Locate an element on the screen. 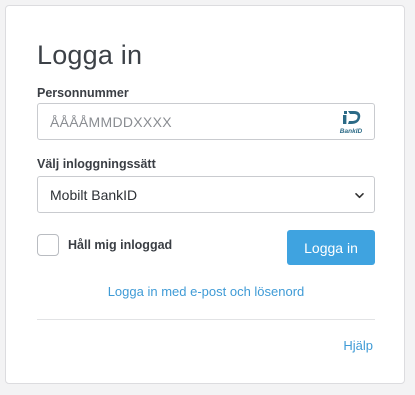  personal-number-field-container: BankID is located at coordinates (206, 121).